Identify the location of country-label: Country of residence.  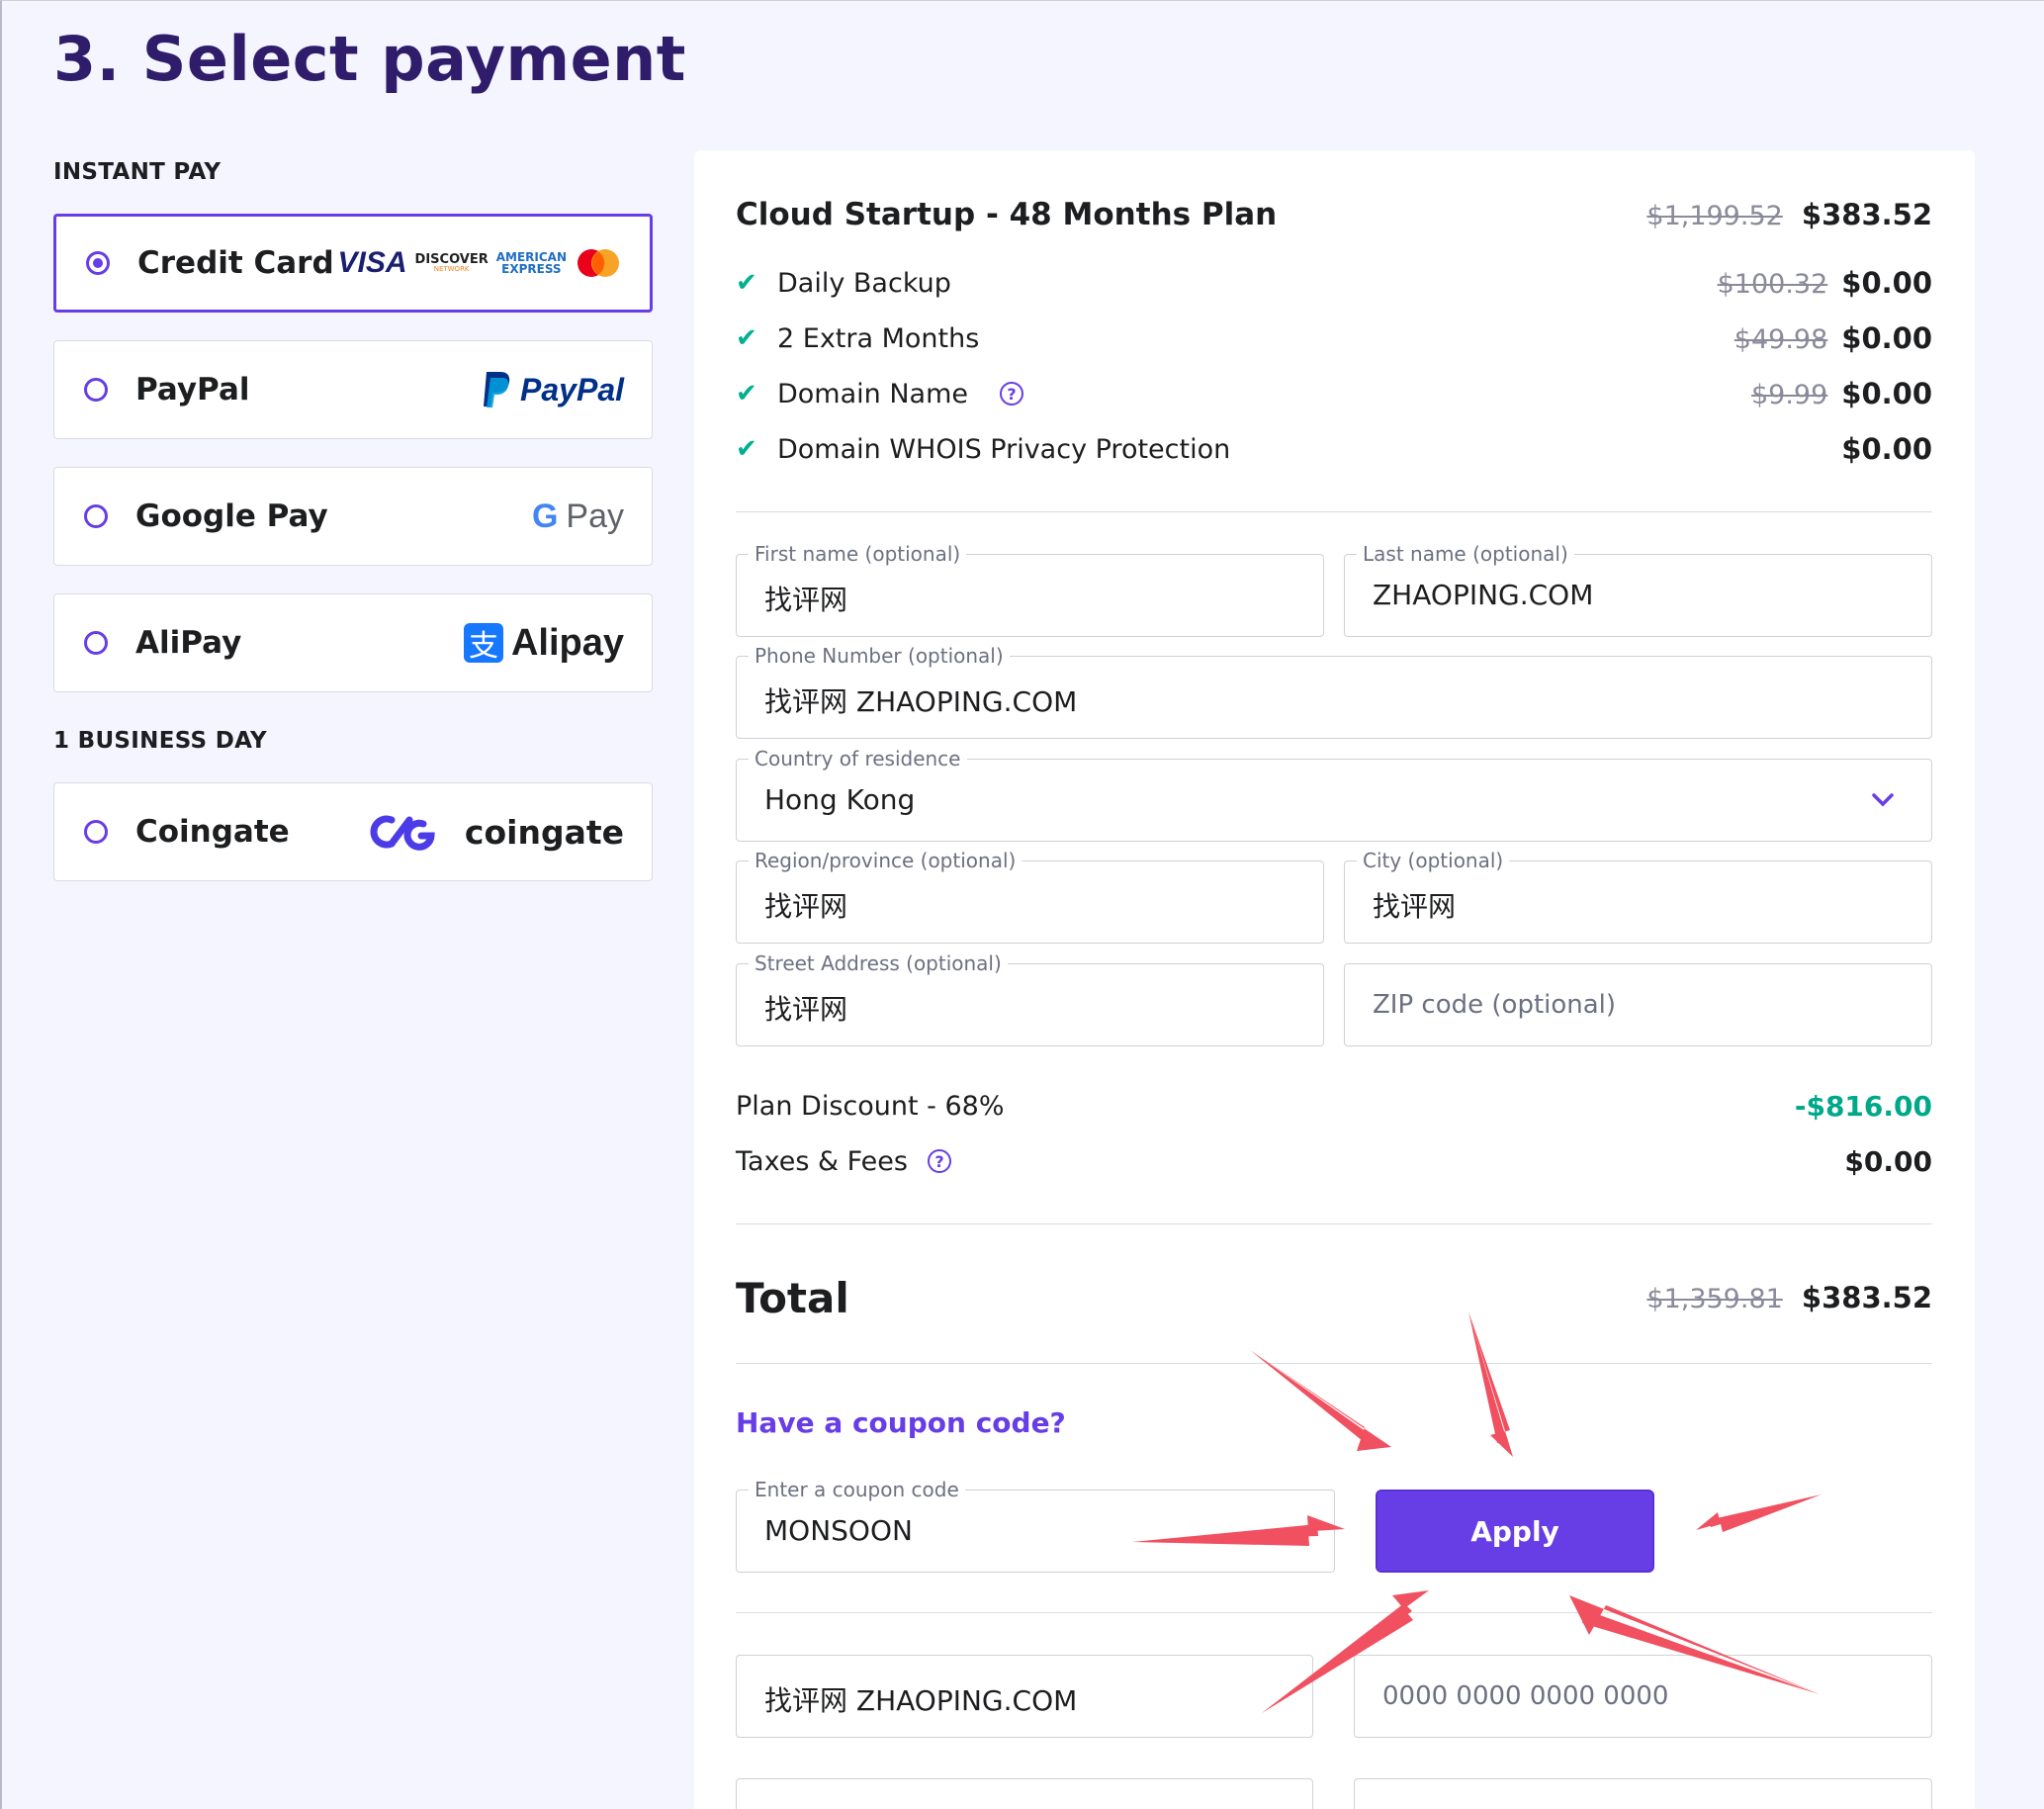
(858, 758).